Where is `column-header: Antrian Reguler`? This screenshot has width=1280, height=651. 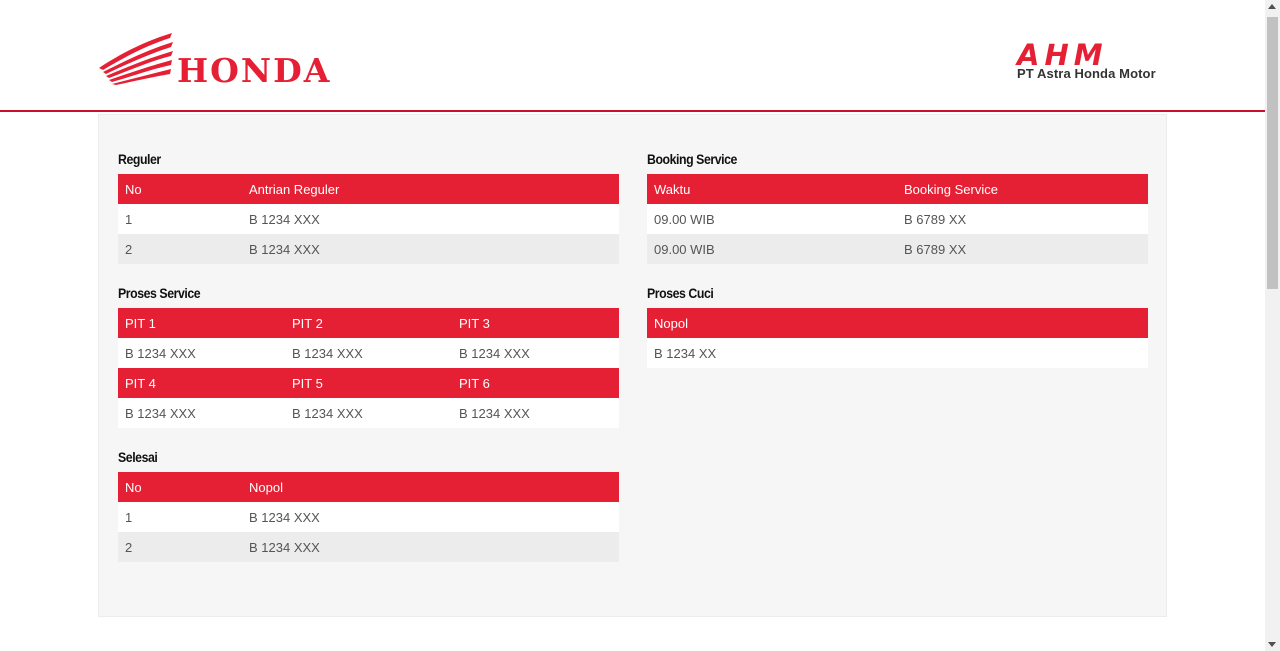
column-header: Antrian Reguler is located at coordinates (430, 189).